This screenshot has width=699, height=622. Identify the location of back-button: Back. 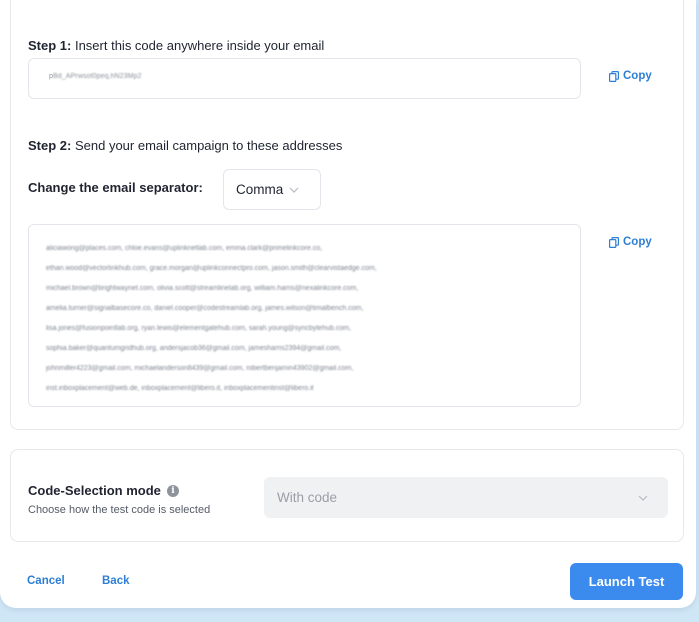
(116, 581).